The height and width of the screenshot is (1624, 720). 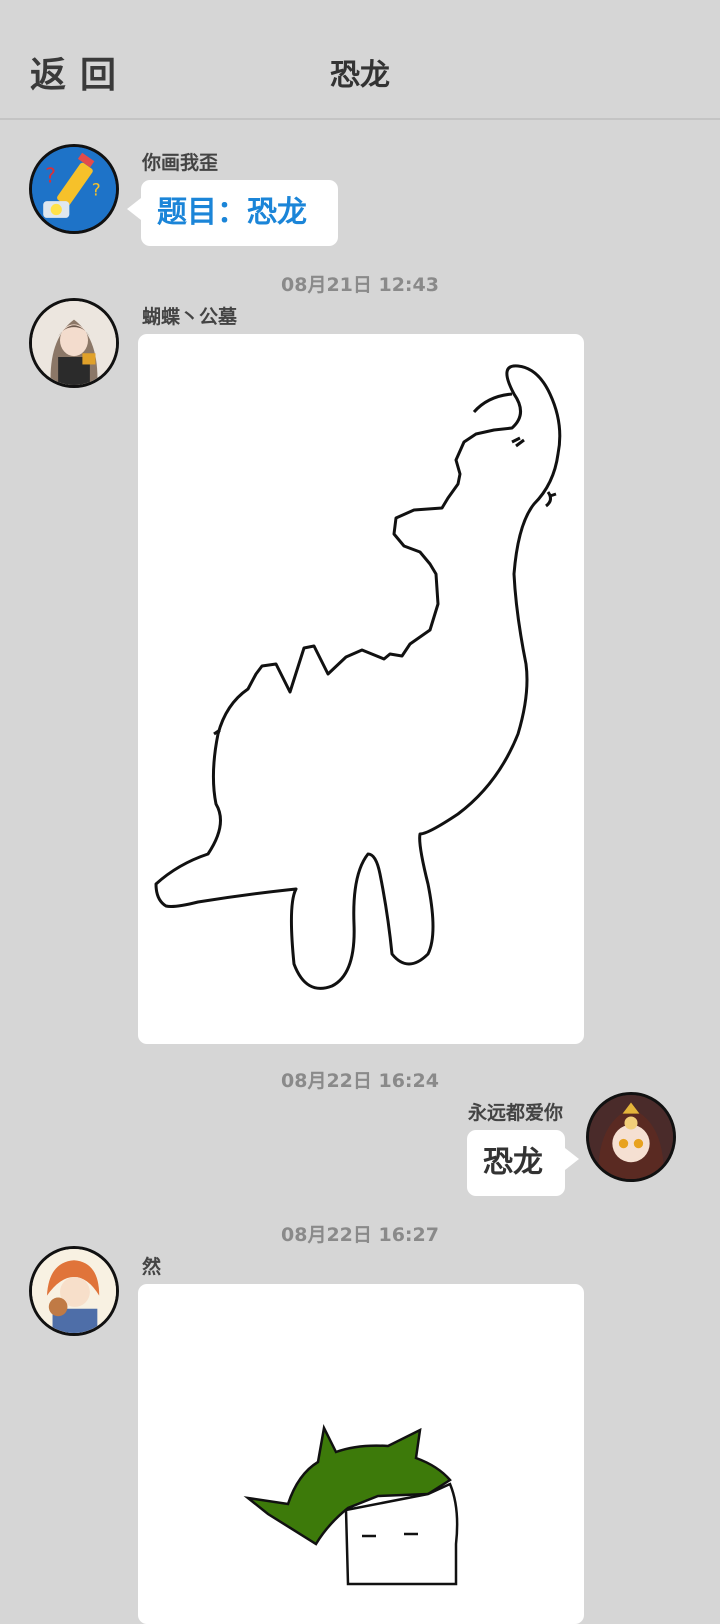 I want to click on timestamp: 08月22日 16:27, so click(x=360, y=1235).